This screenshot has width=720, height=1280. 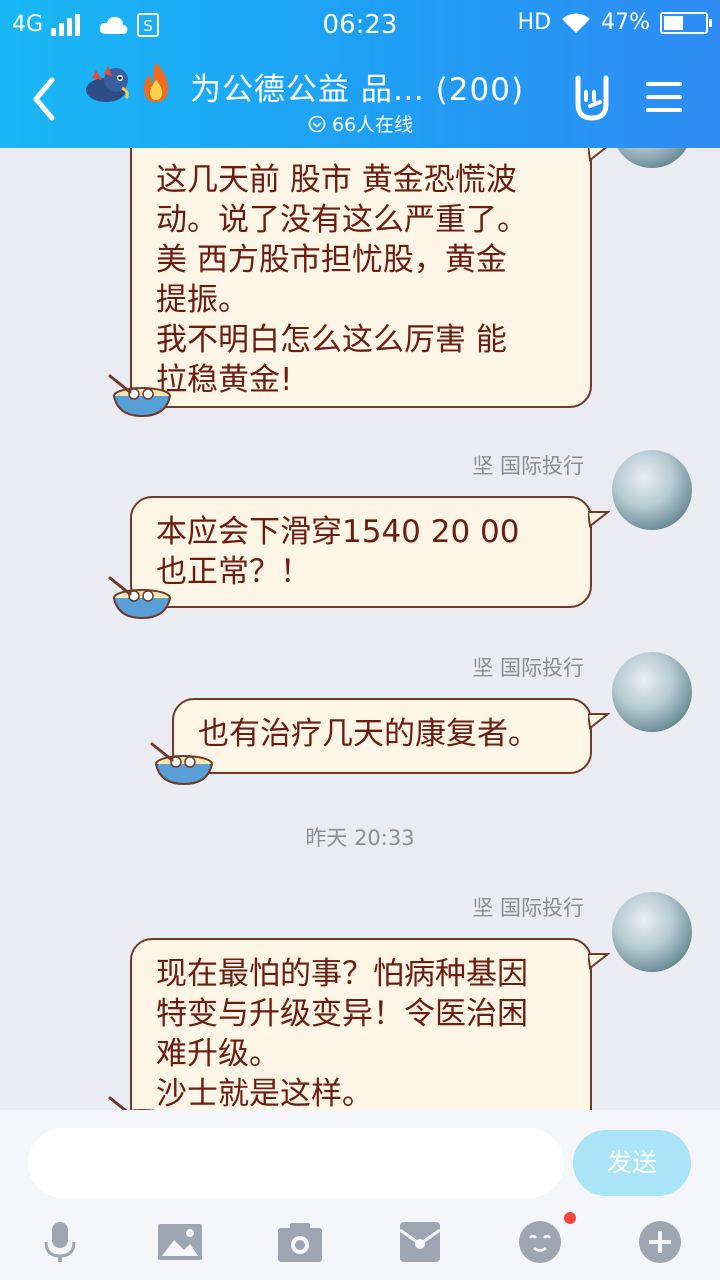 I want to click on back-button, so click(x=46, y=99).